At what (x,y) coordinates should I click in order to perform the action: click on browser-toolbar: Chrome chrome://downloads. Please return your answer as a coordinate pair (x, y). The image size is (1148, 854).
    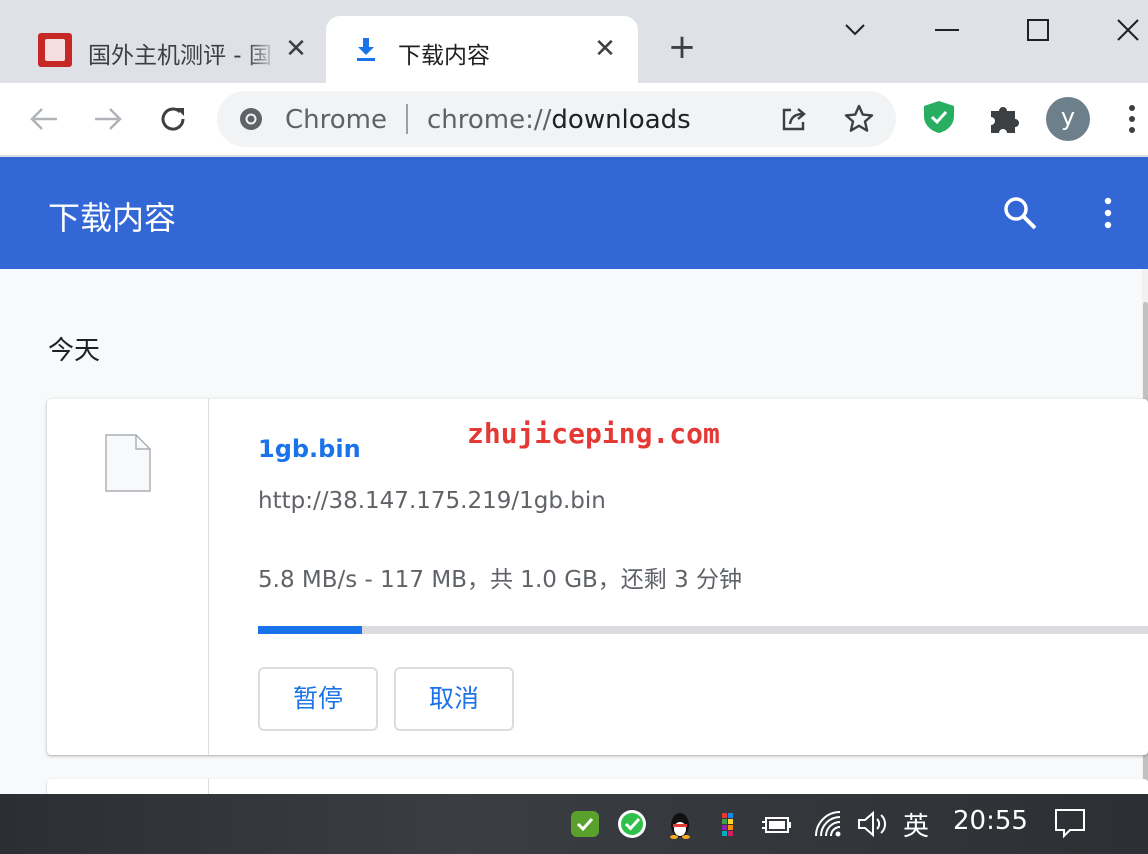
    Looking at the image, I should click on (574, 119).